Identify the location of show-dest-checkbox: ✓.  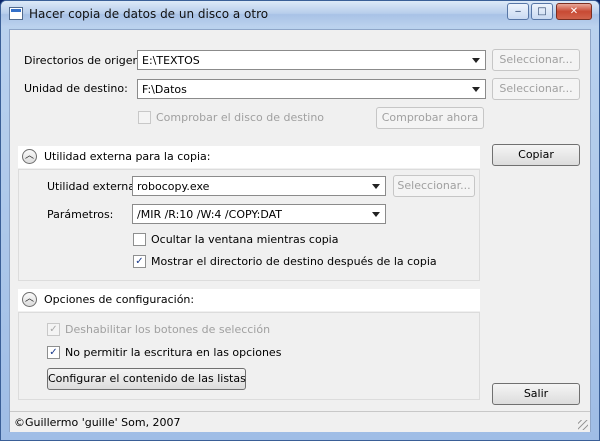
(139, 261).